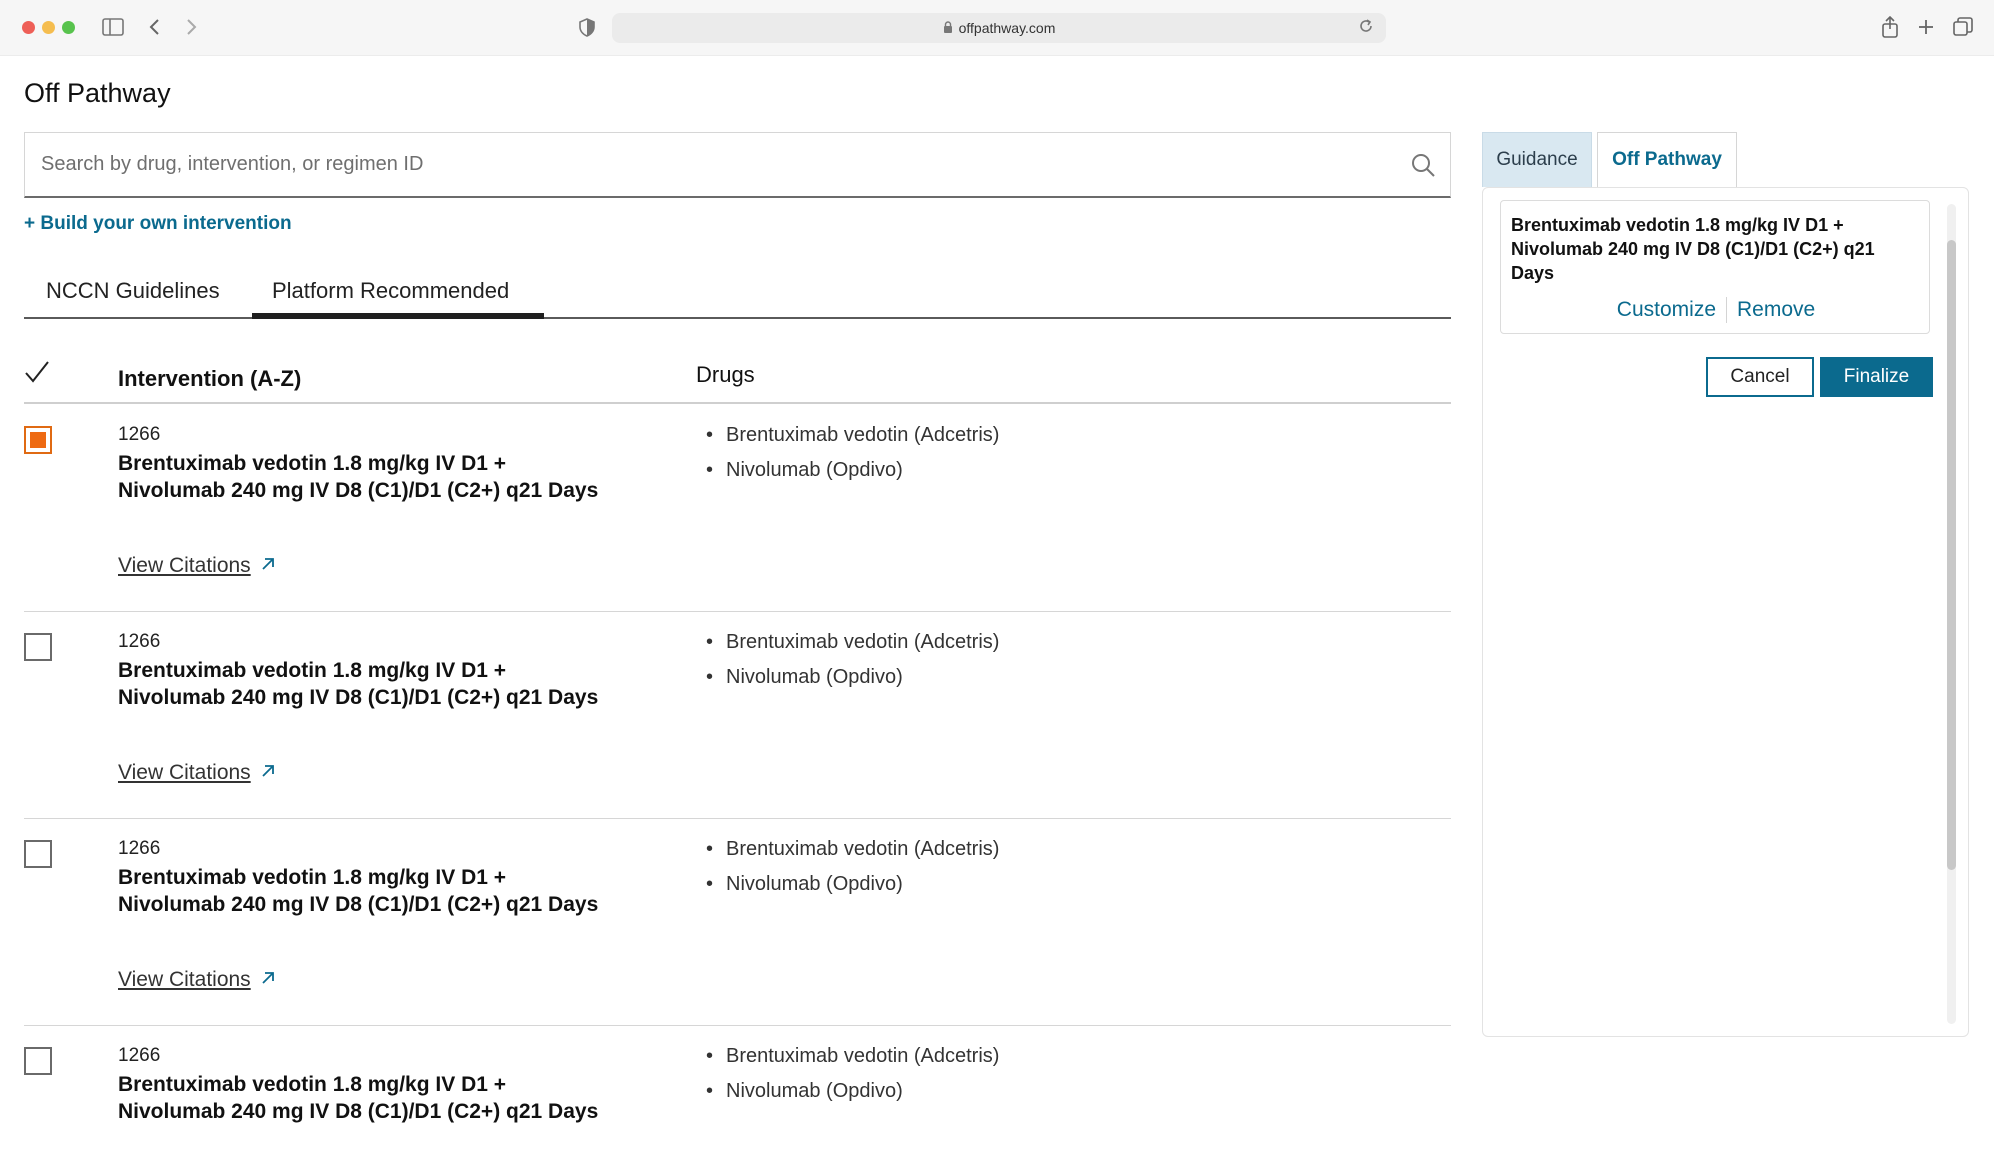  What do you see at coordinates (1667, 159) in the screenshot?
I see `tab-off-pathway: Off Pathway` at bounding box center [1667, 159].